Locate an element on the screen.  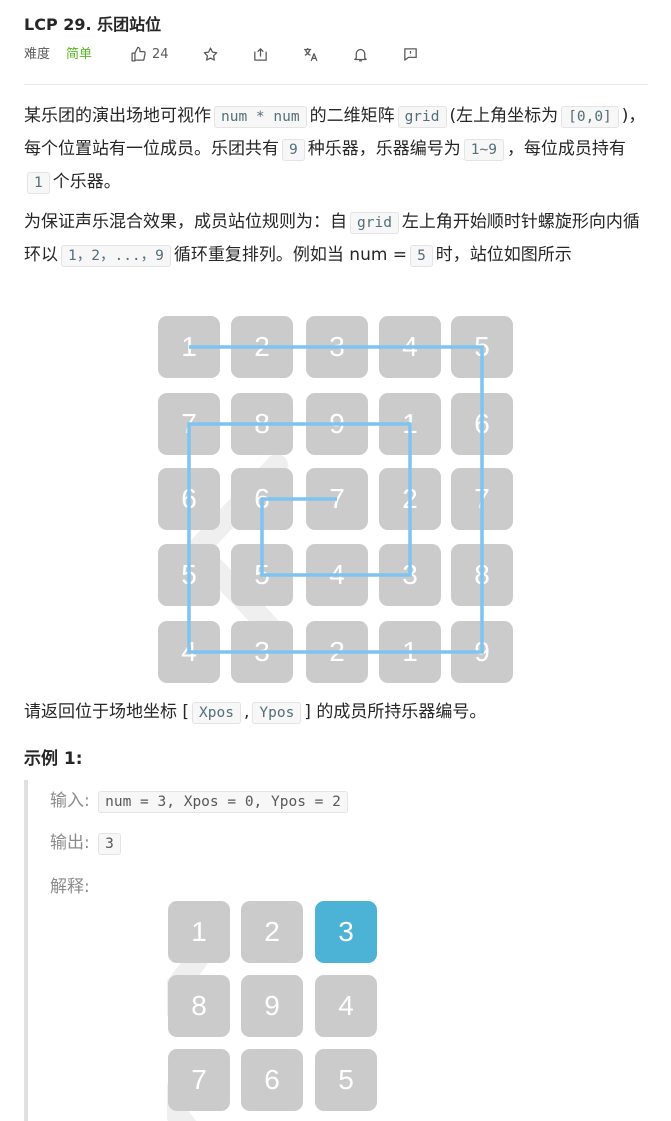
grid-cell: 6 is located at coordinates (272, 1080).